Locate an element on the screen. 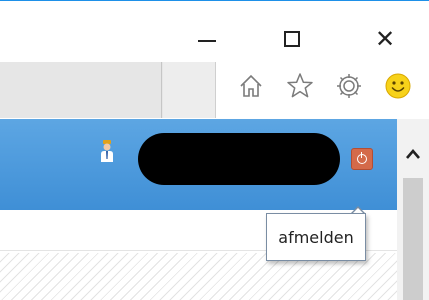 The height and width of the screenshot is (300, 429). logout-tooltip: afmelden is located at coordinates (316, 237).